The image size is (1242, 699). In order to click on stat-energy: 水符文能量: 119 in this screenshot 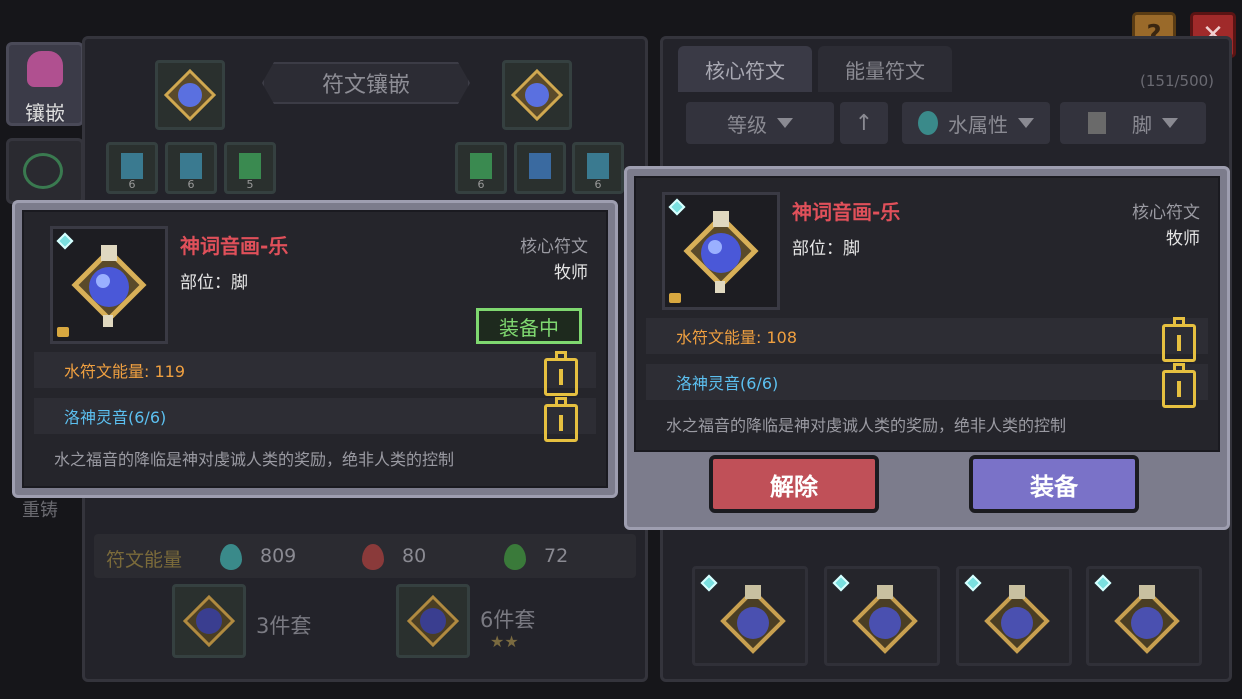, I will do `click(125, 371)`.